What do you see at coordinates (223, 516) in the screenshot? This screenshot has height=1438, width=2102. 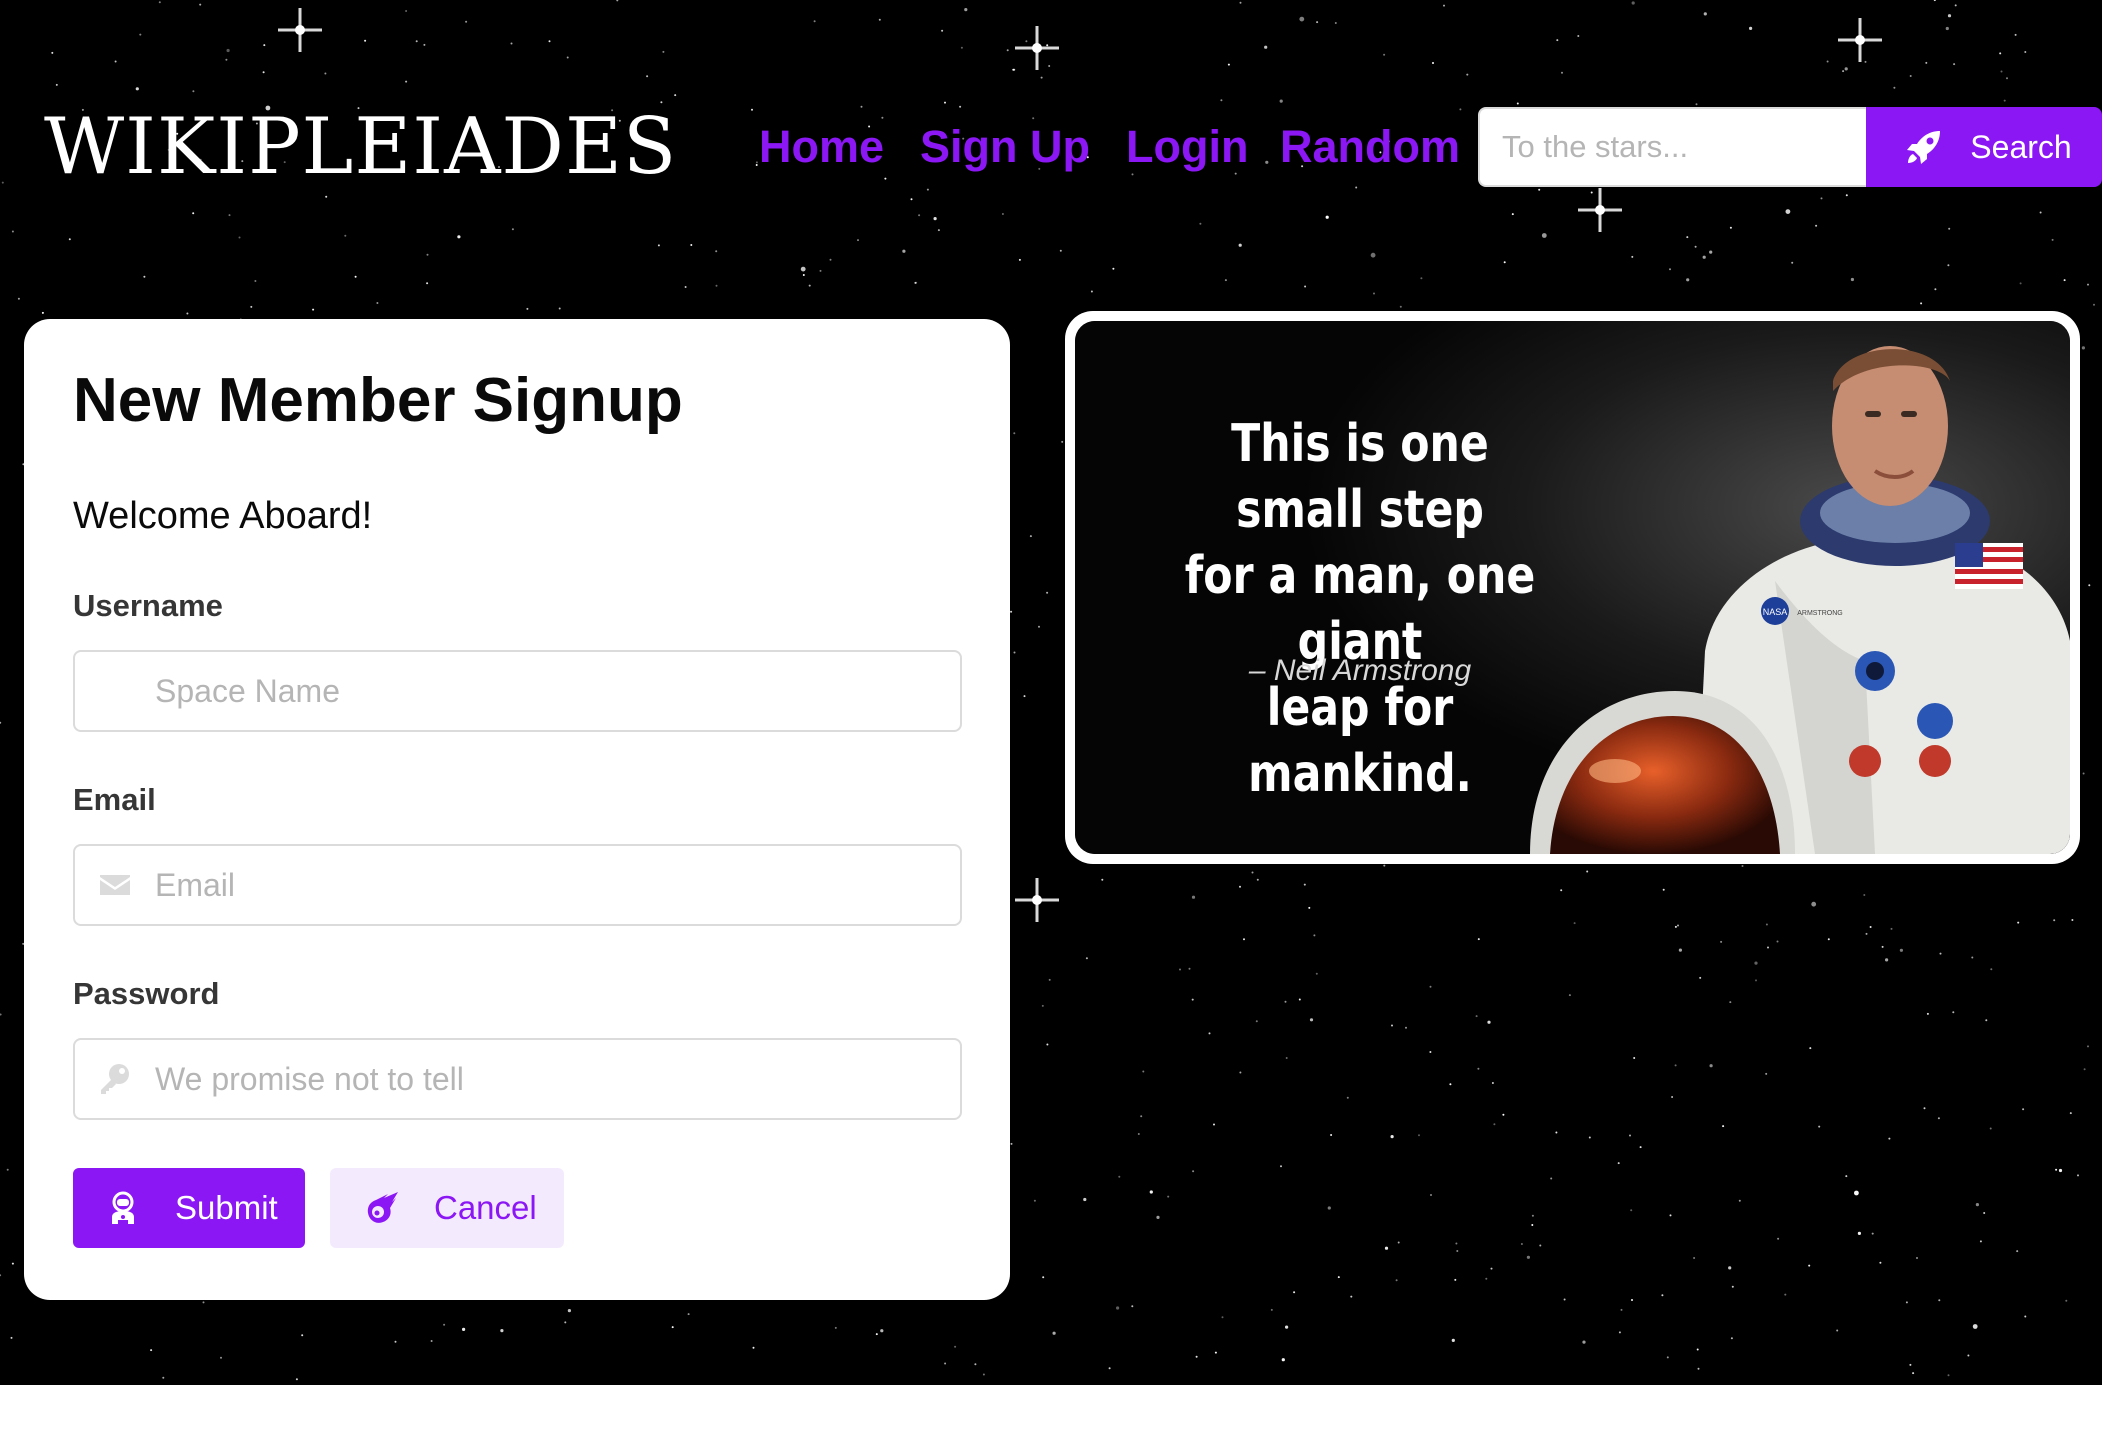 I see `welcome-message: Welcome Aboard!` at bounding box center [223, 516].